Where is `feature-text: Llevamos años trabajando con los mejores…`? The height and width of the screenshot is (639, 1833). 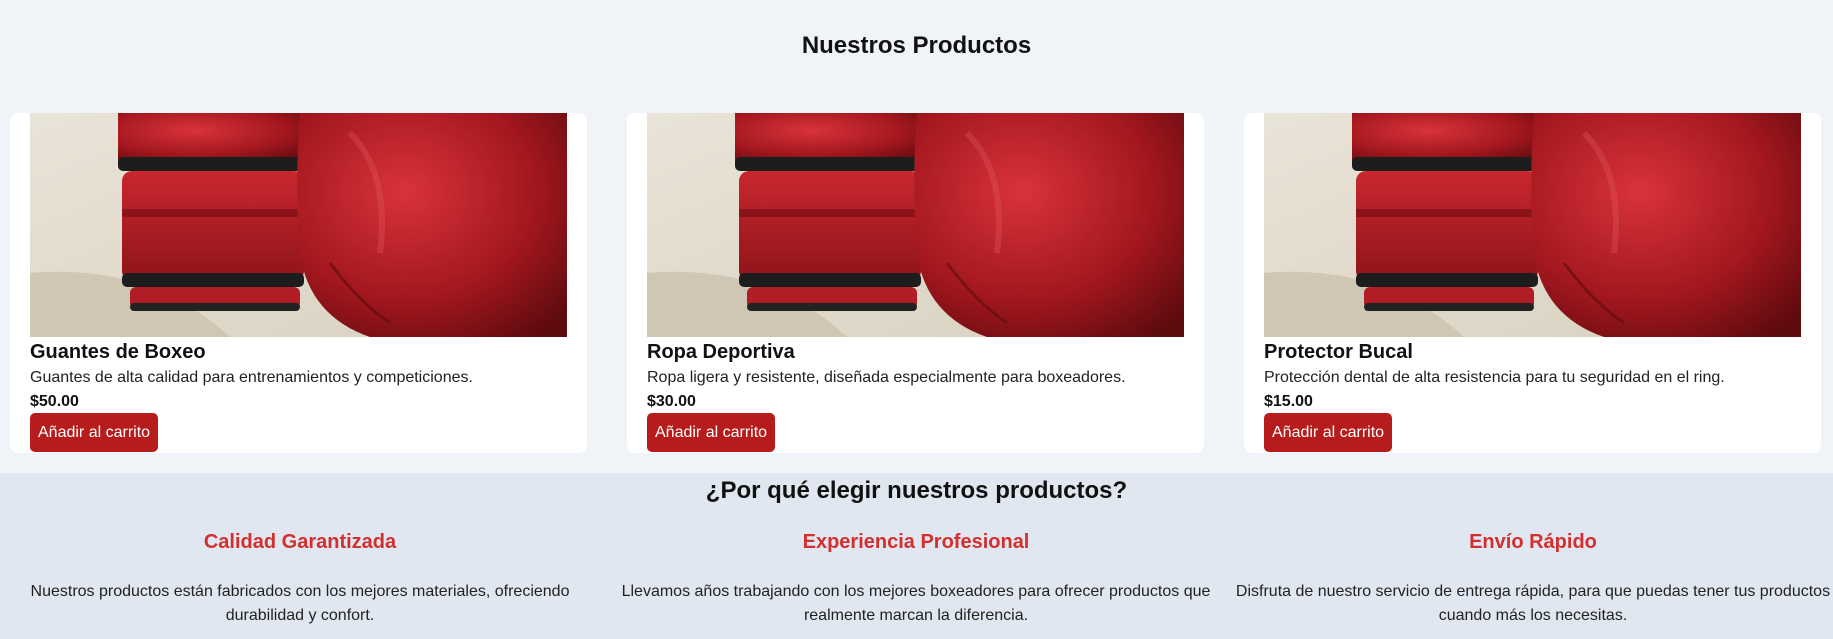 feature-text: Llevamos años trabajando con los mejores… is located at coordinates (916, 603).